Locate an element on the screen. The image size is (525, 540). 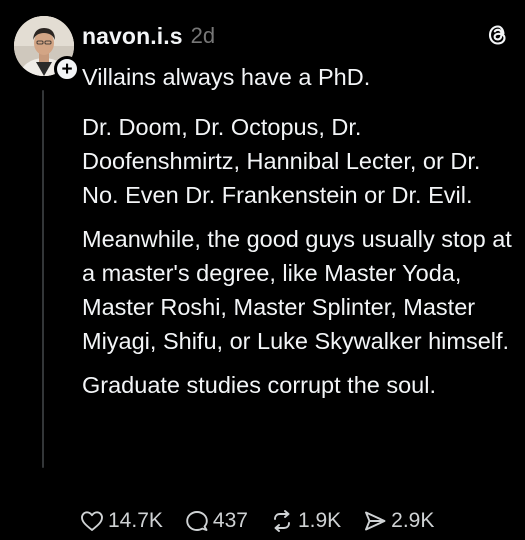
post-header: navon.i.s 2d is located at coordinates (296, 36).